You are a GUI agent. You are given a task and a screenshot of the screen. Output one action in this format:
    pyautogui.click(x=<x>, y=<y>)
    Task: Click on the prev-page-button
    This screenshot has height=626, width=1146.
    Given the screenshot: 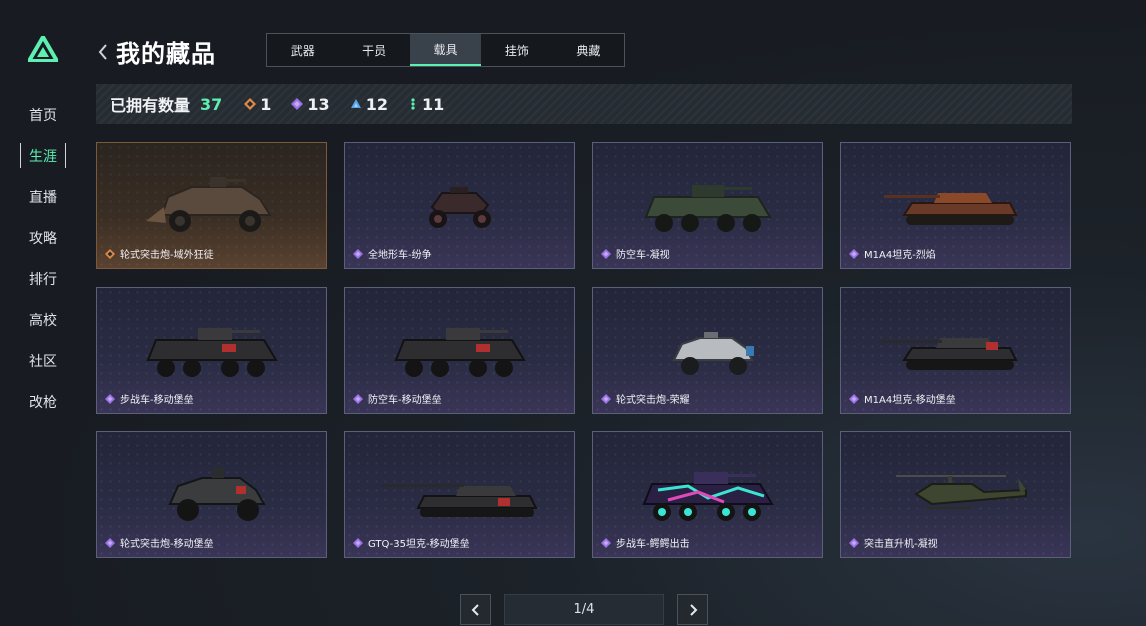 What is the action you would take?
    pyautogui.click(x=475, y=609)
    